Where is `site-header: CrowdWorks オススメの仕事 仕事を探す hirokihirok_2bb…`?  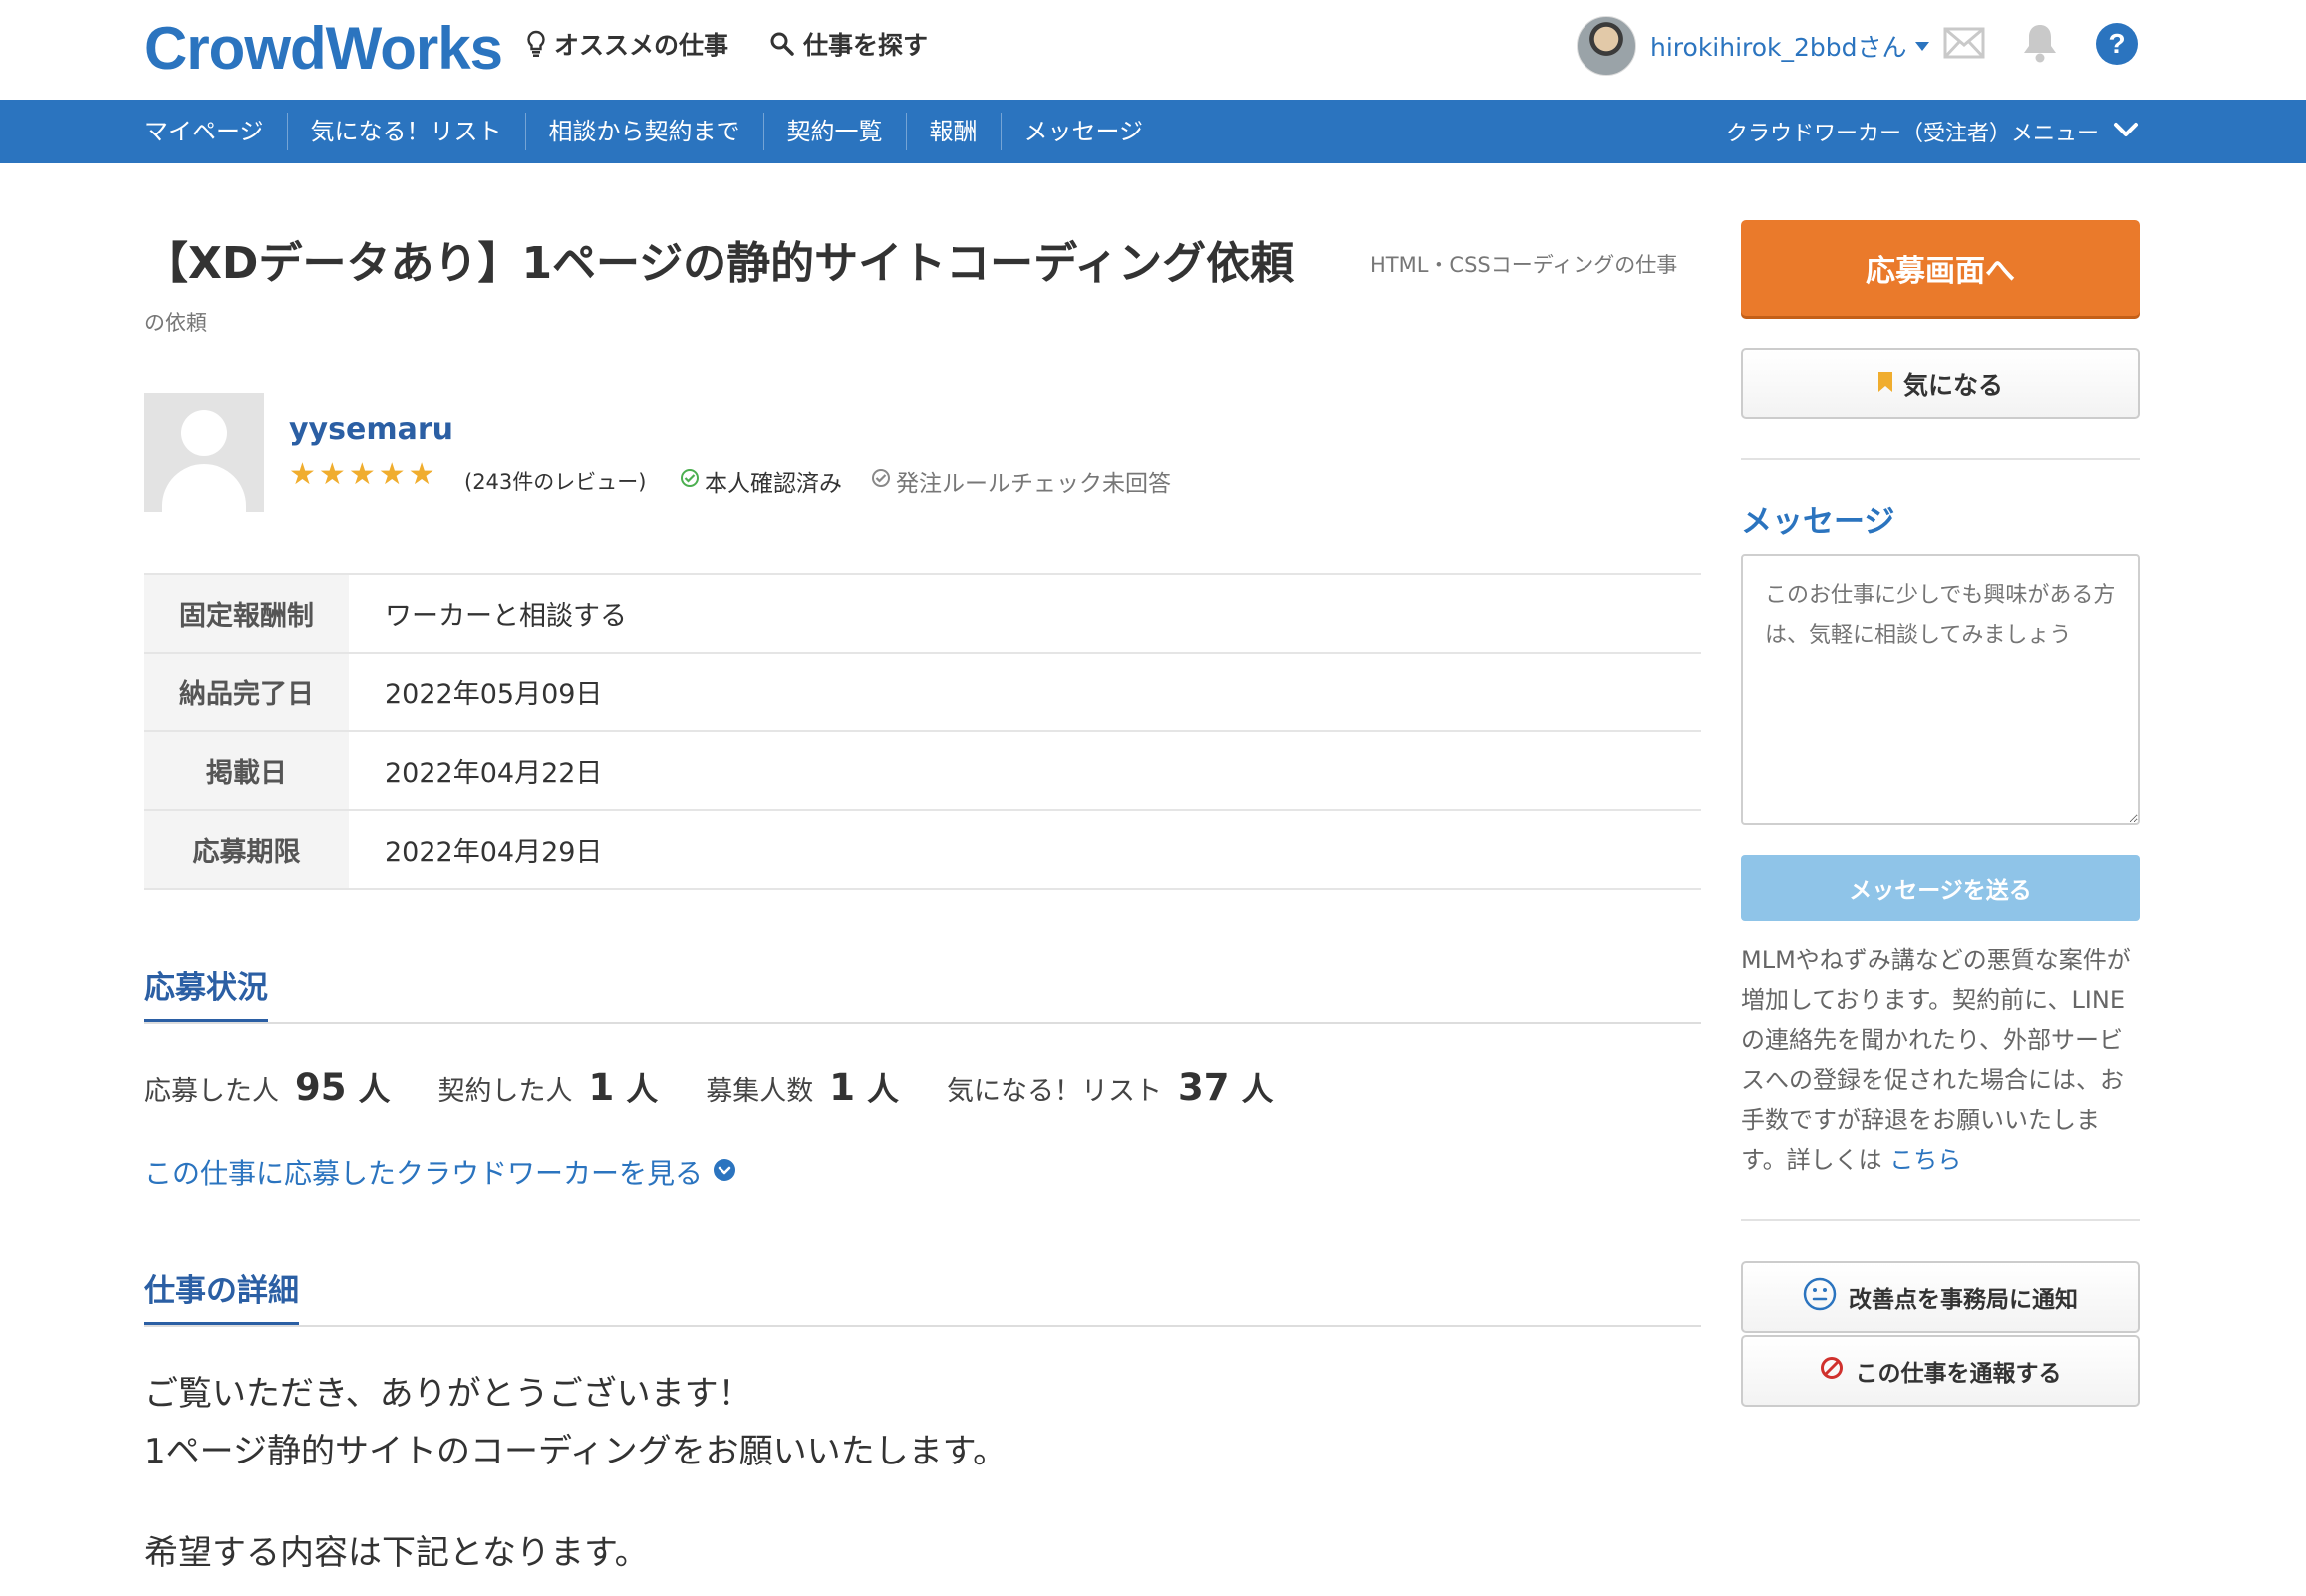
site-header: CrowdWorks オススメの仕事 仕事を探す hirokihirok_2bb… is located at coordinates (1153, 50).